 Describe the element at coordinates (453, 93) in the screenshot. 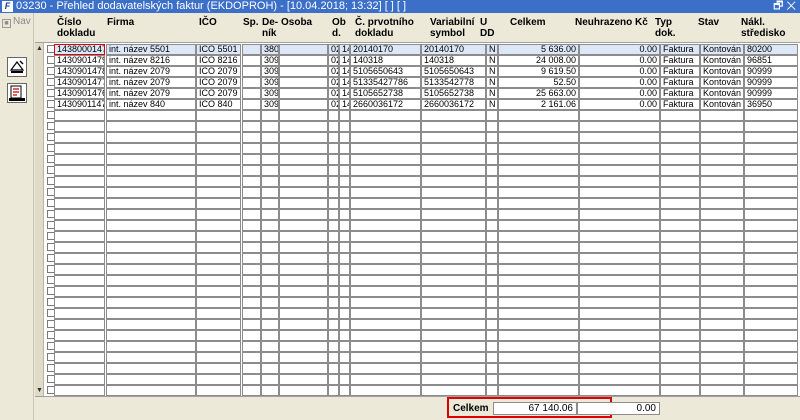

I see `table-cell: 5105652738` at that location.